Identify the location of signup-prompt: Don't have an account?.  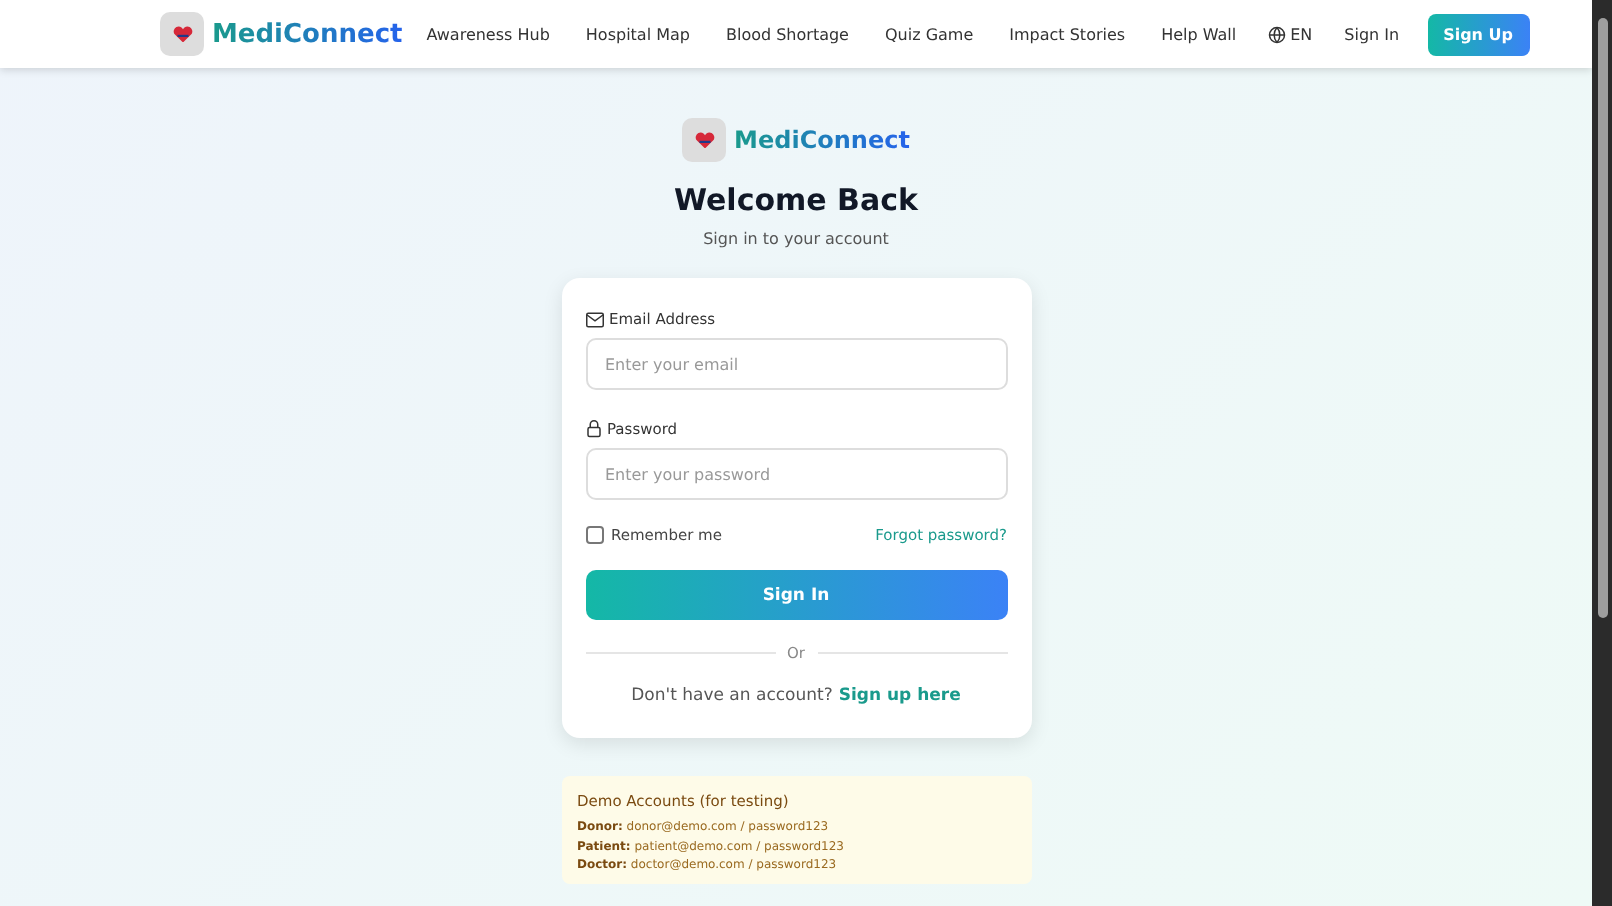
(732, 696).